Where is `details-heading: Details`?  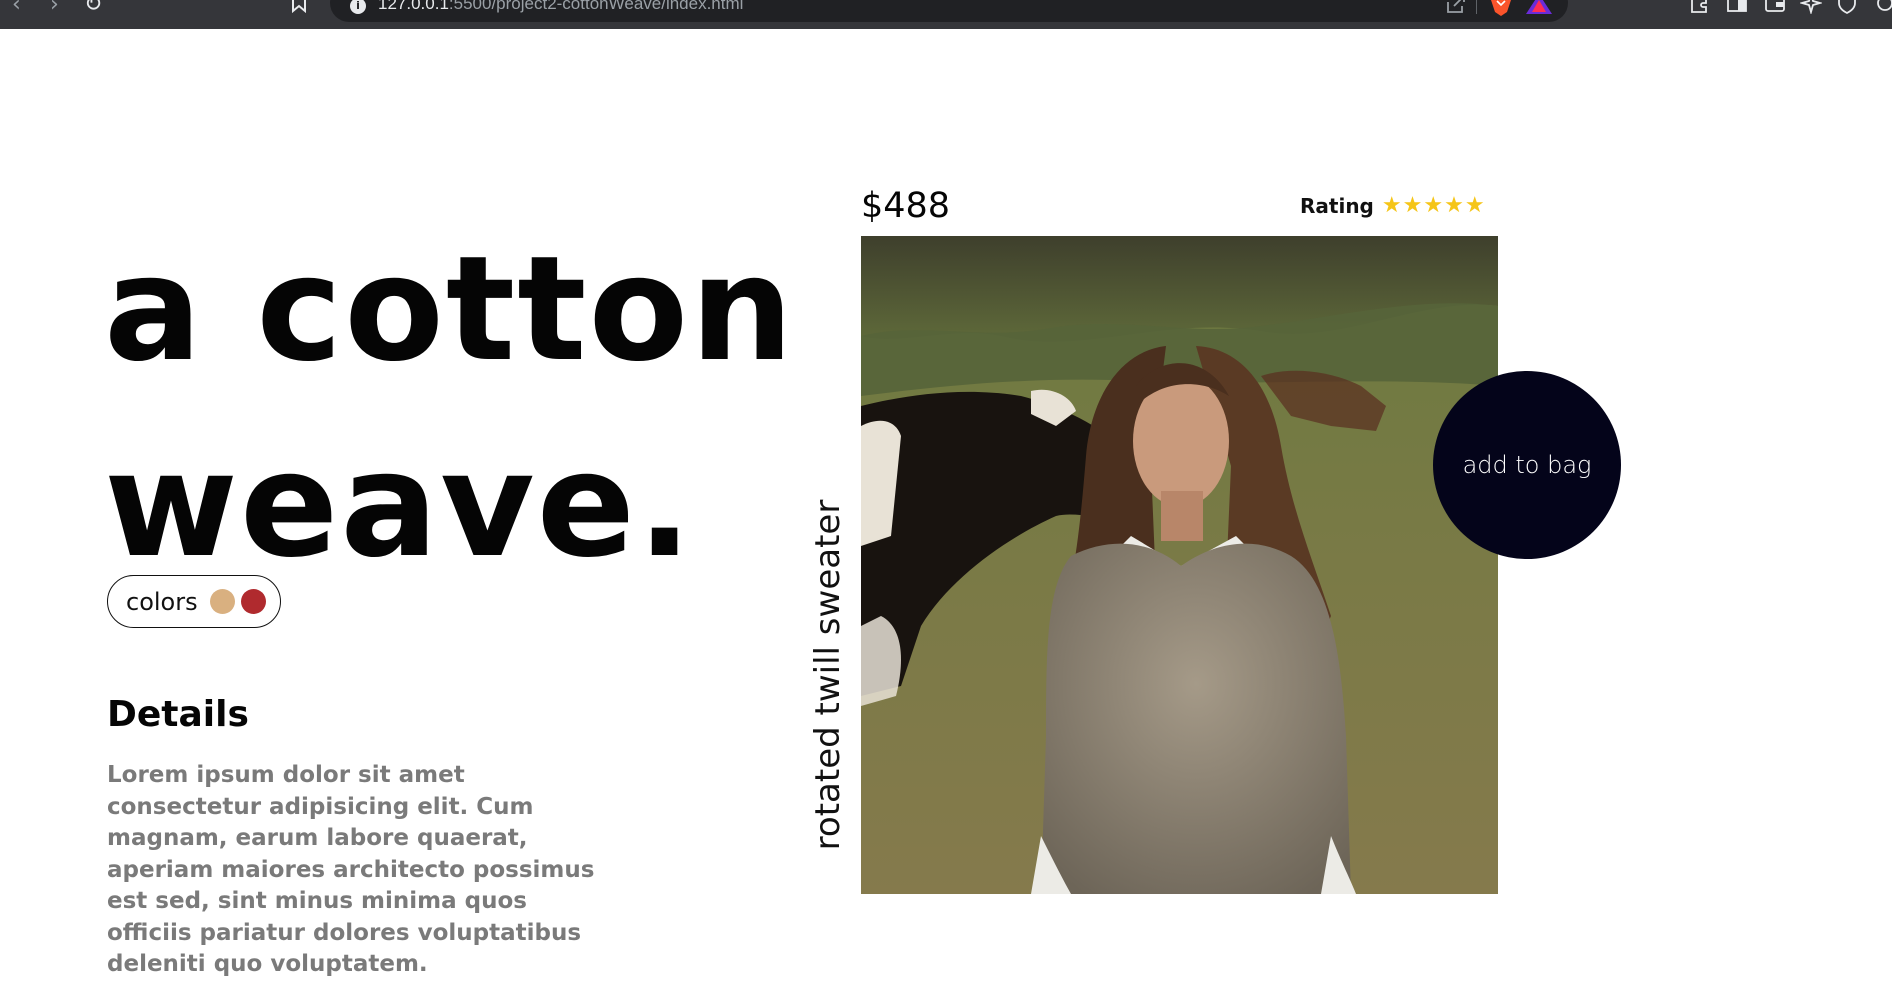
details-heading: Details is located at coordinates (178, 714).